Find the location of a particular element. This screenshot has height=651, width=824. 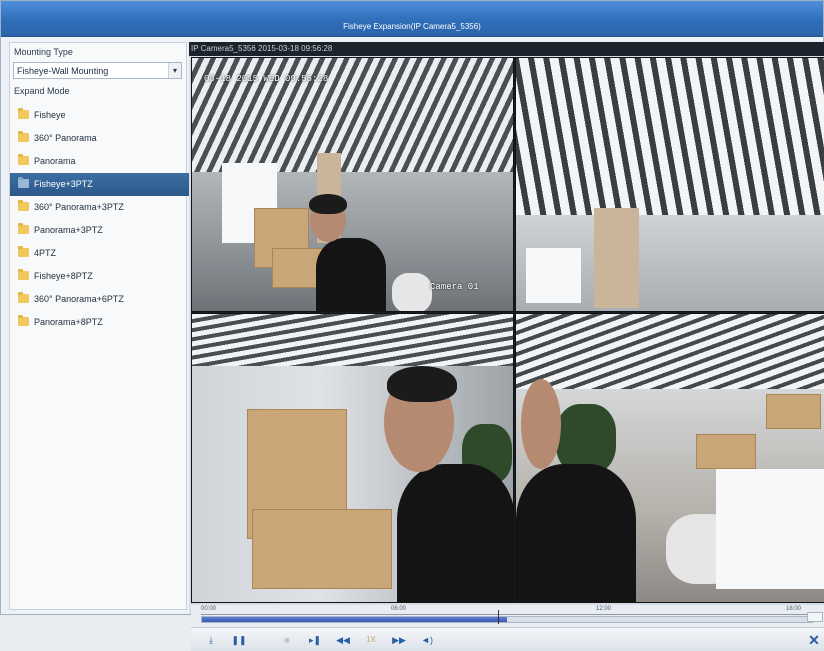

stop-icon: ■ is located at coordinates (287, 640).